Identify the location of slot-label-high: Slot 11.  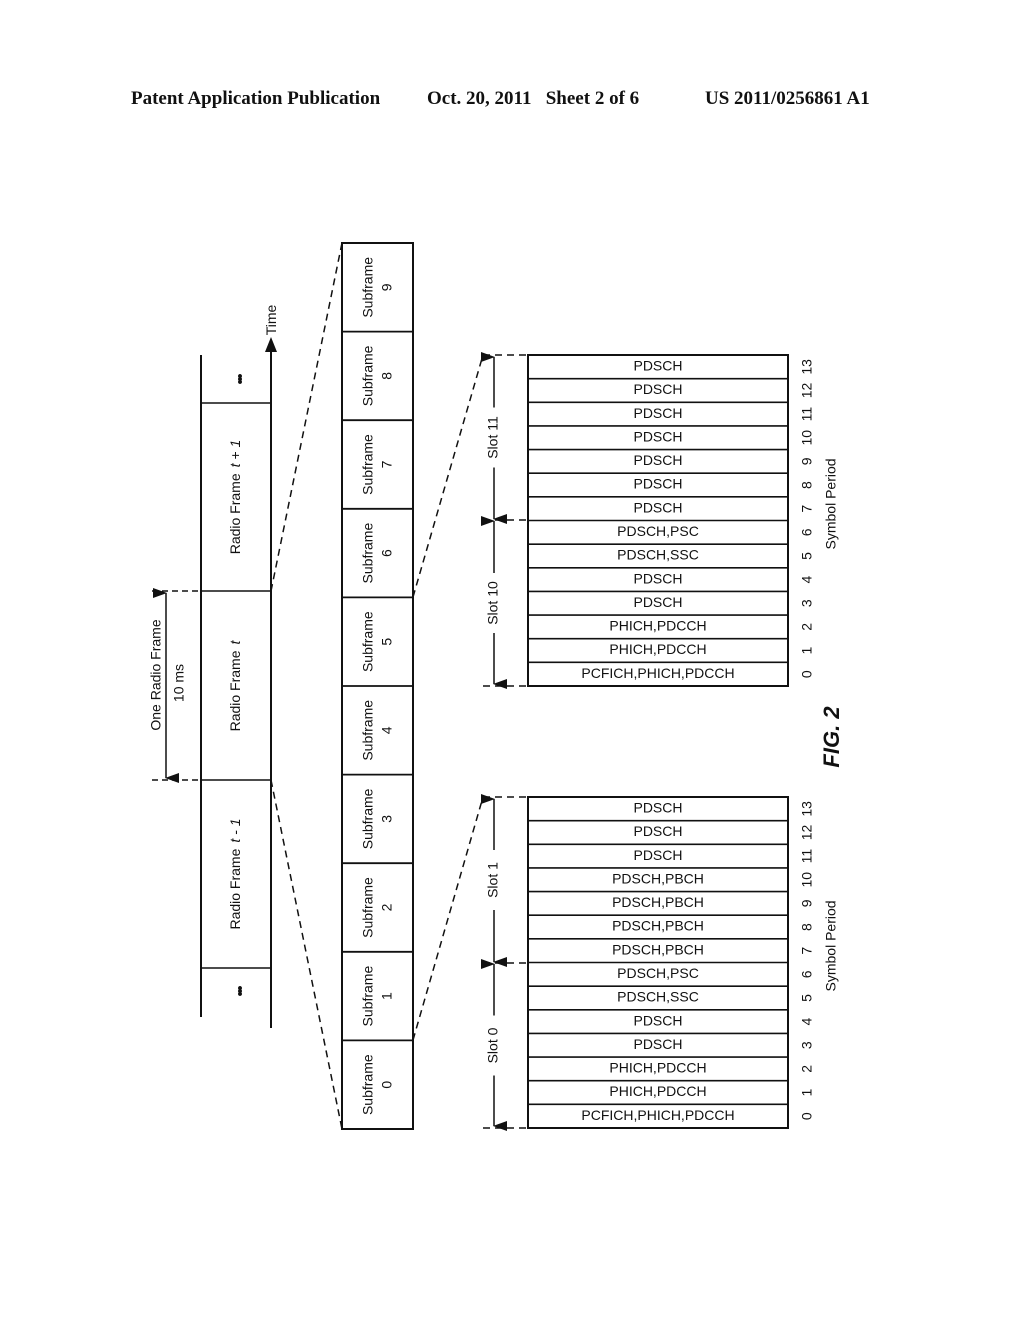
(493, 437).